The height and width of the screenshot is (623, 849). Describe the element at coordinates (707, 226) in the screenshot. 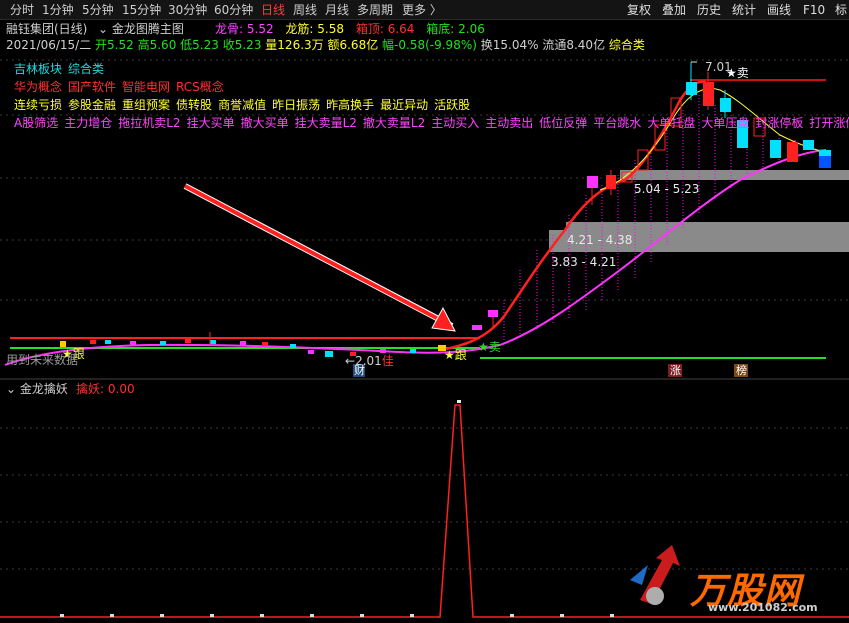

I see `zone-bar-2a` at that location.